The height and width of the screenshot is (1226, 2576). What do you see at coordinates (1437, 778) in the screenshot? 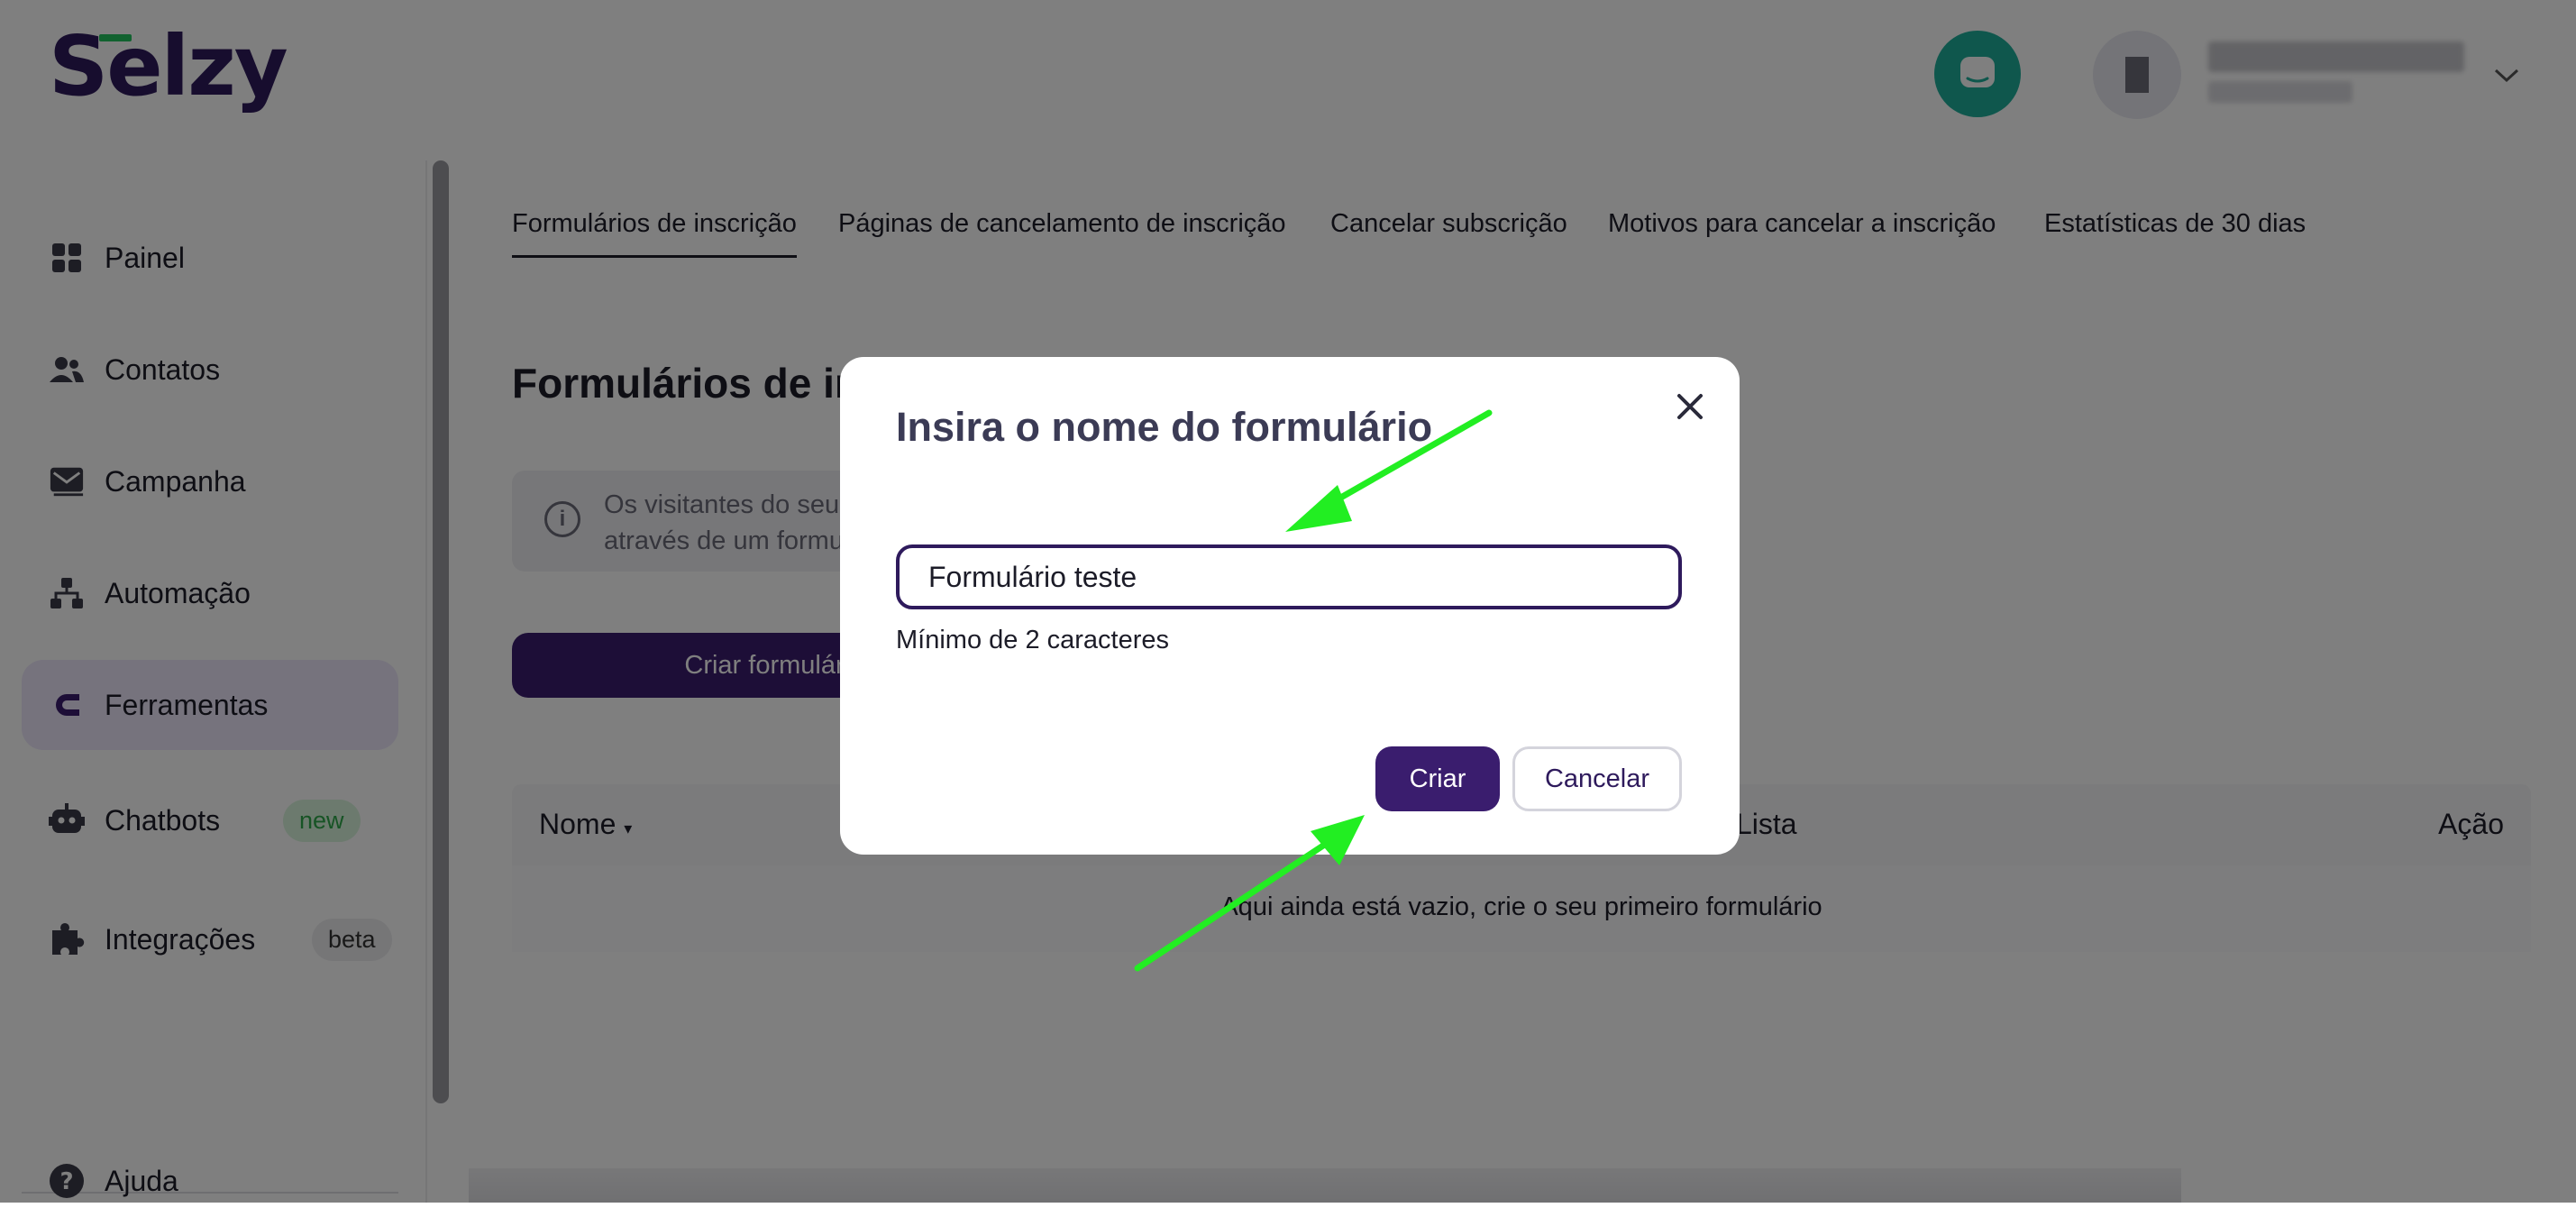
I see `create-button: Criar` at bounding box center [1437, 778].